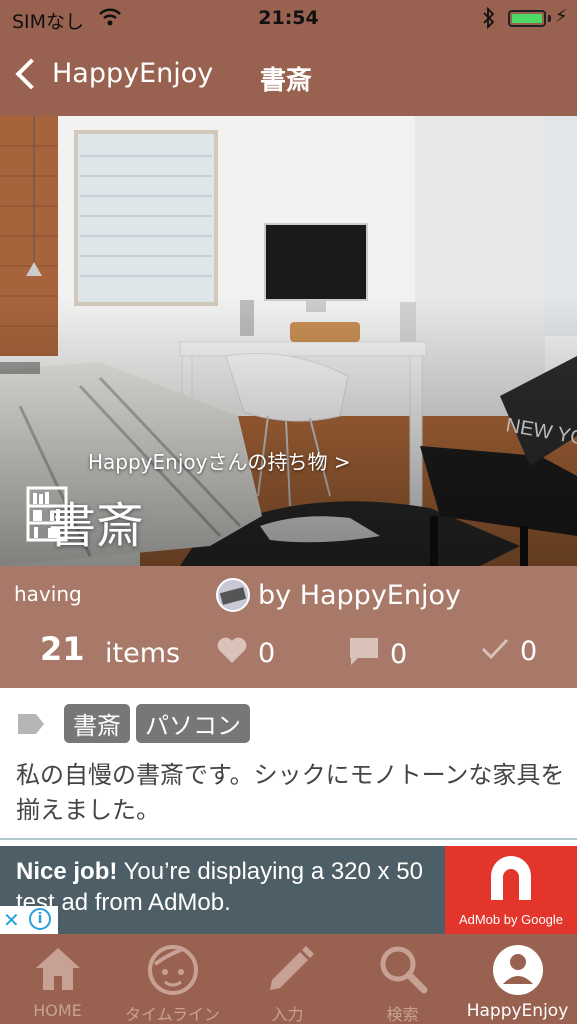  What do you see at coordinates (172, 1014) in the screenshot?
I see `tab-label: タイムライン` at bounding box center [172, 1014].